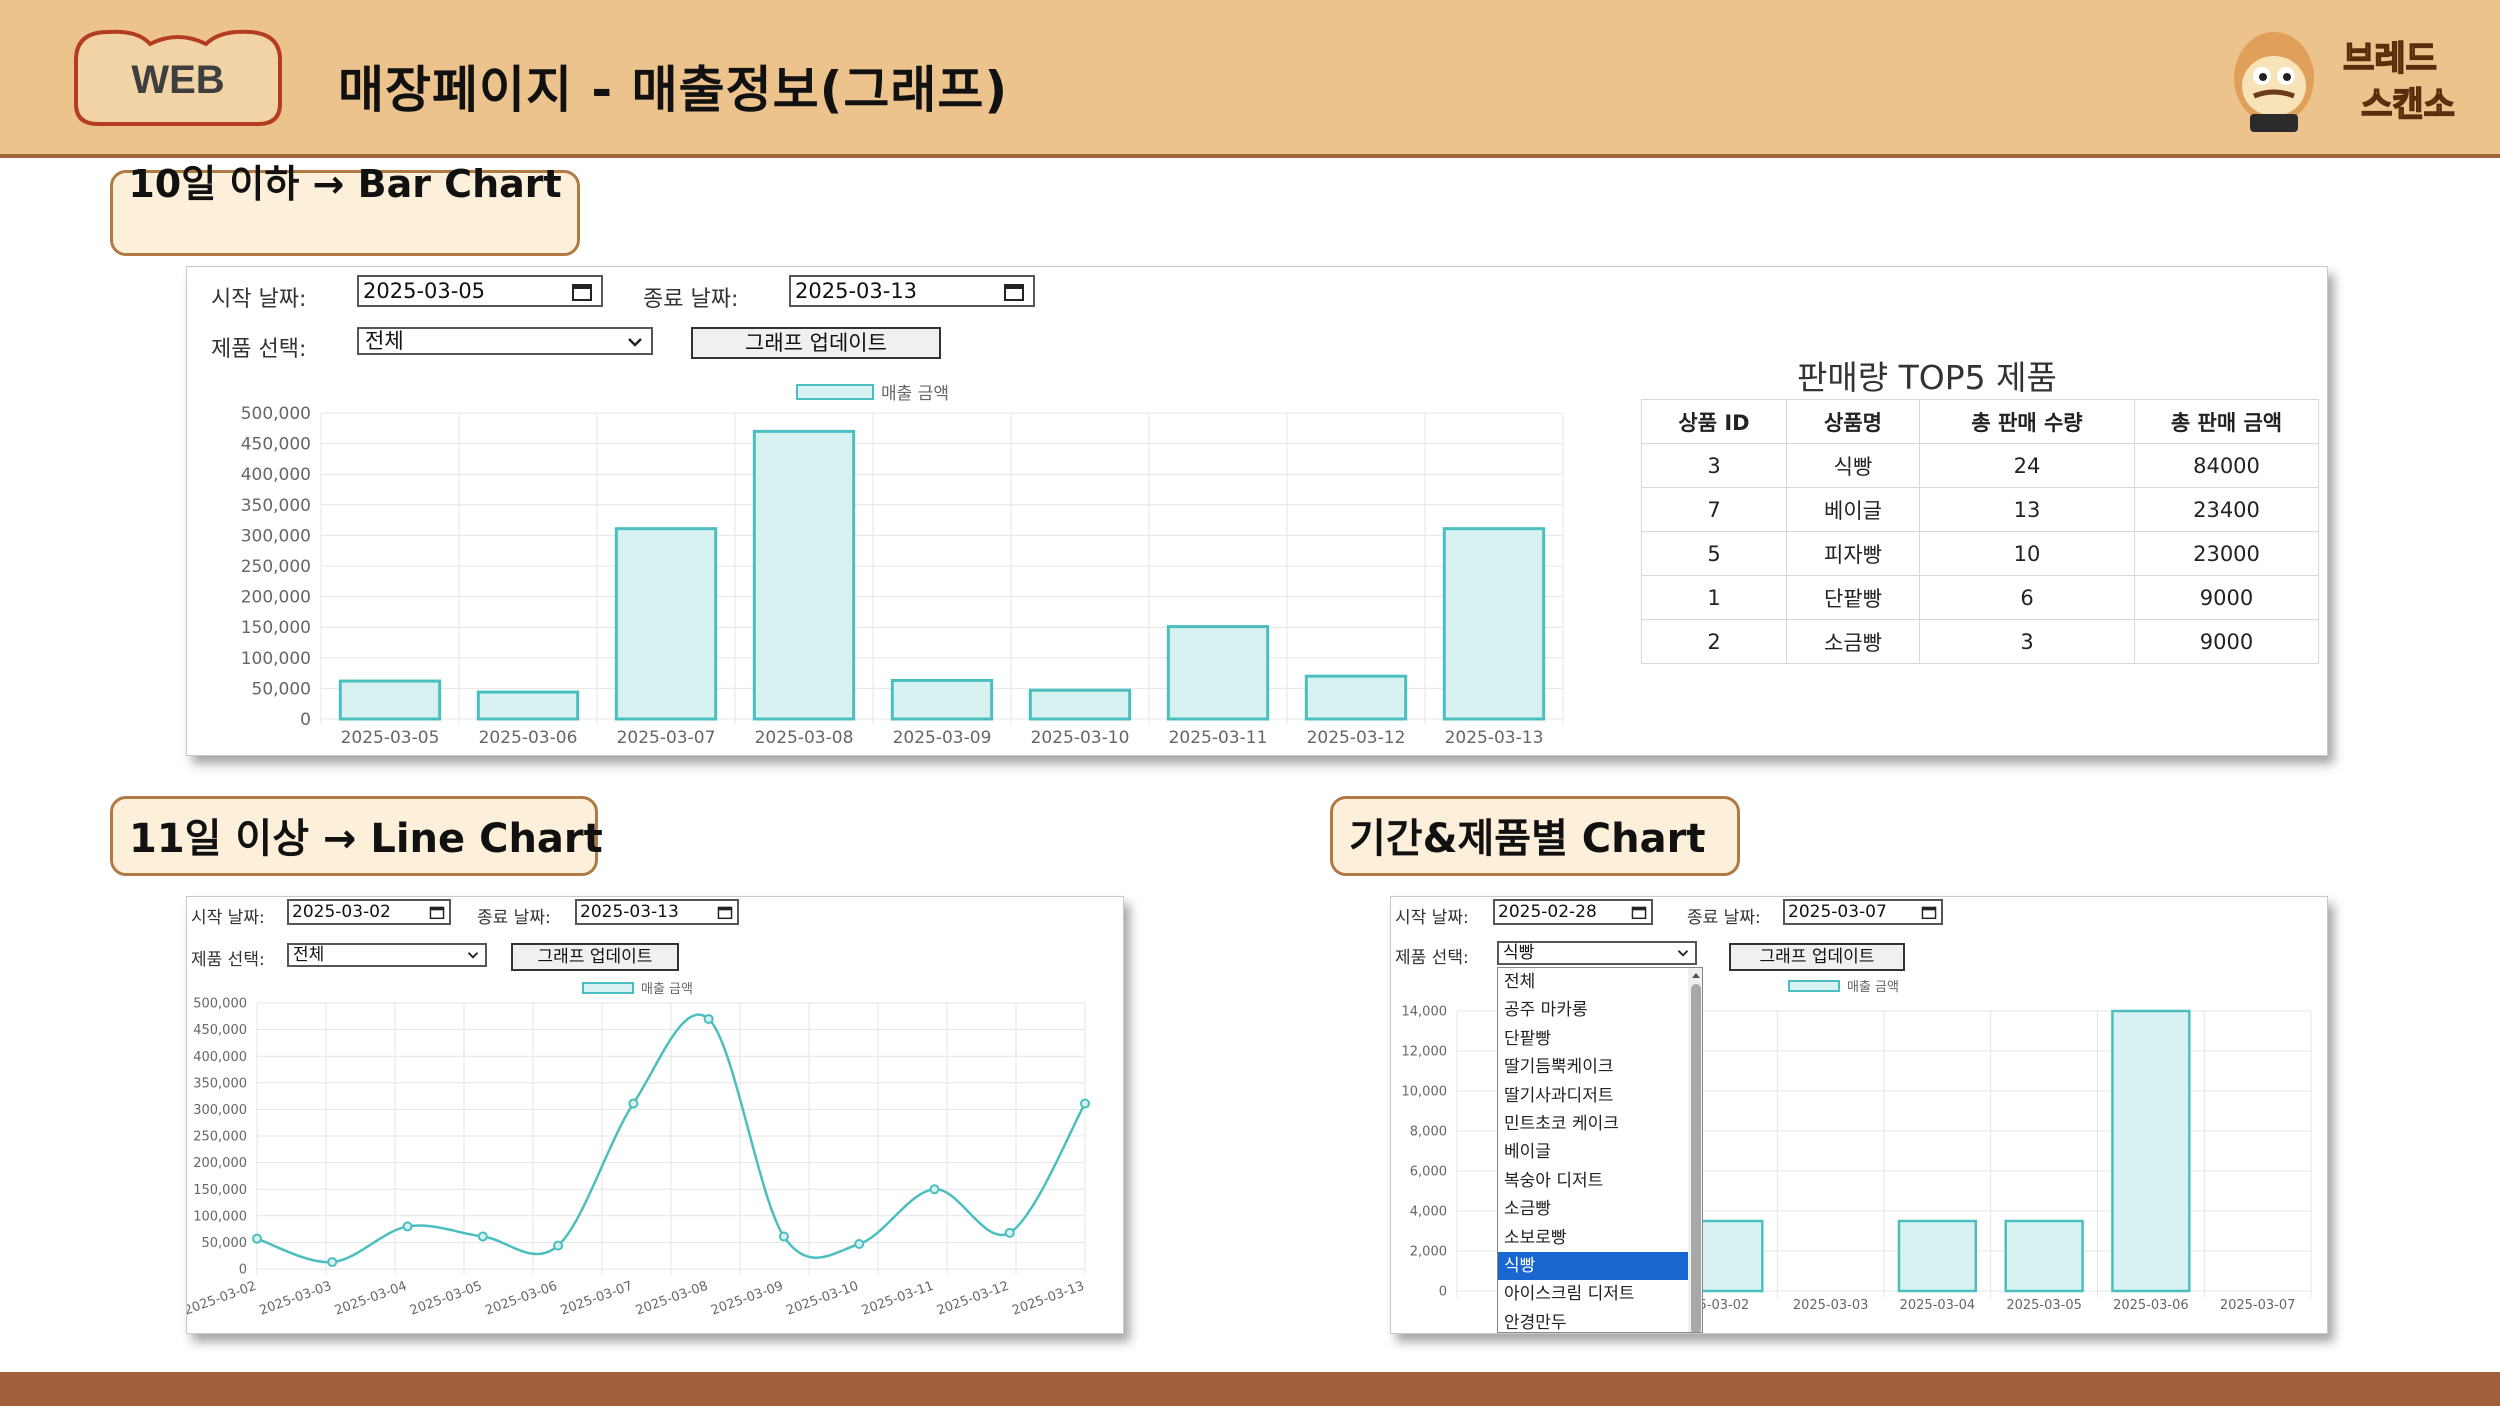  What do you see at coordinates (629, 912) in the screenshot?
I see `end-date-value: 2025-03-13` at bounding box center [629, 912].